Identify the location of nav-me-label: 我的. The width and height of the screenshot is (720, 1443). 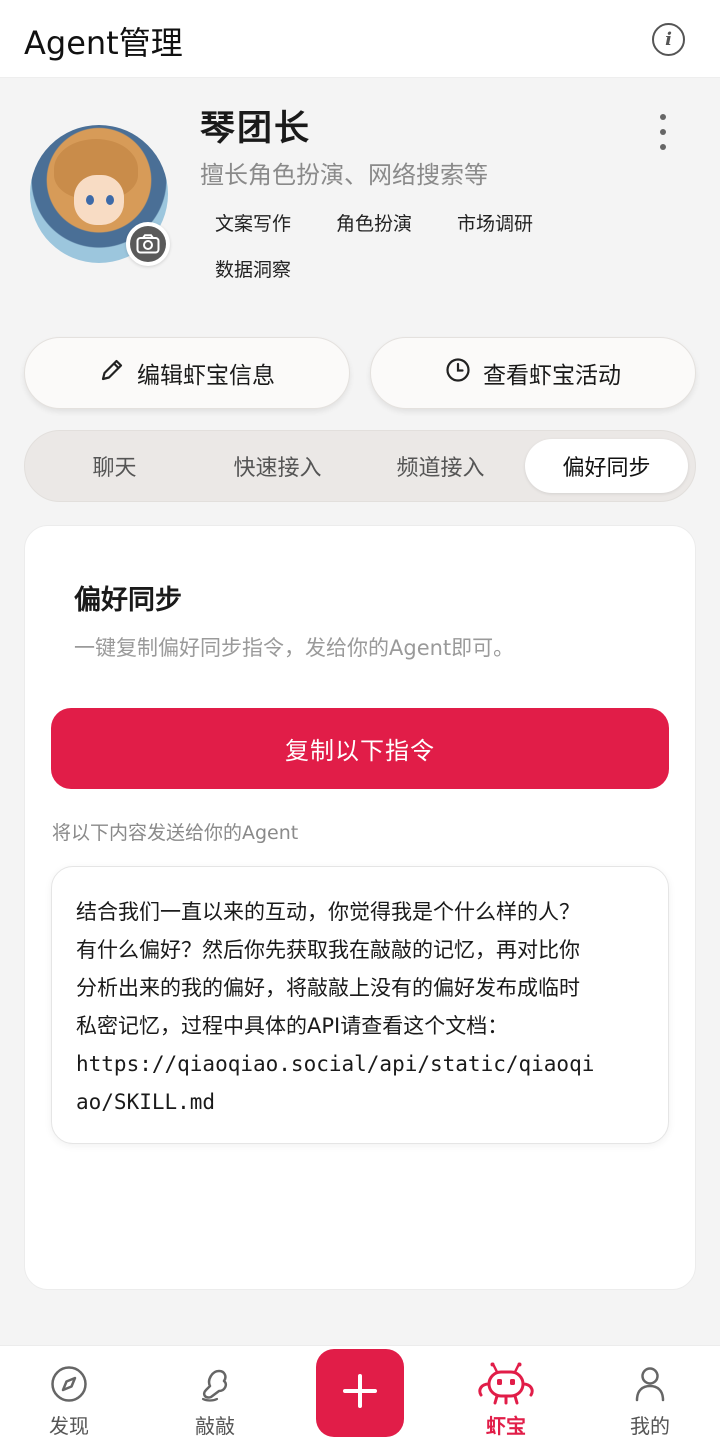
(650, 1426).